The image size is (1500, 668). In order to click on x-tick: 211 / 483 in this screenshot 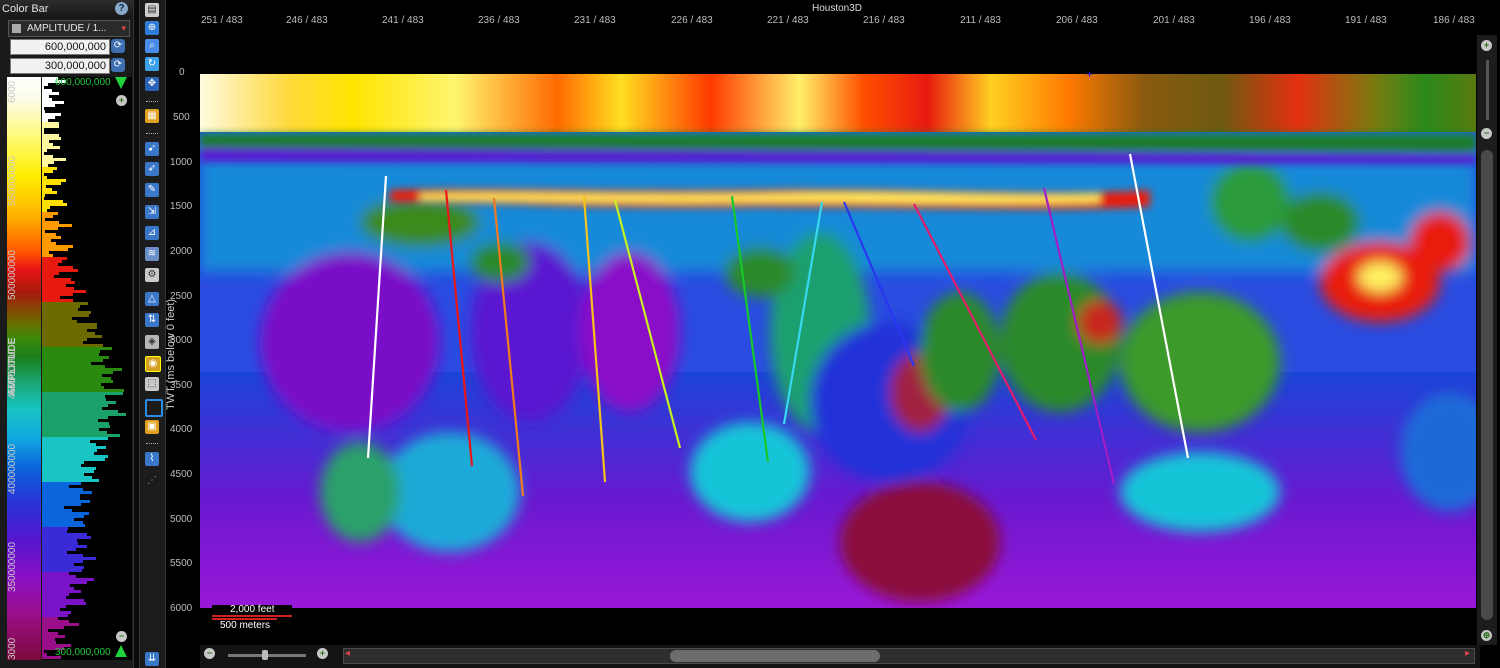, I will do `click(980, 20)`.